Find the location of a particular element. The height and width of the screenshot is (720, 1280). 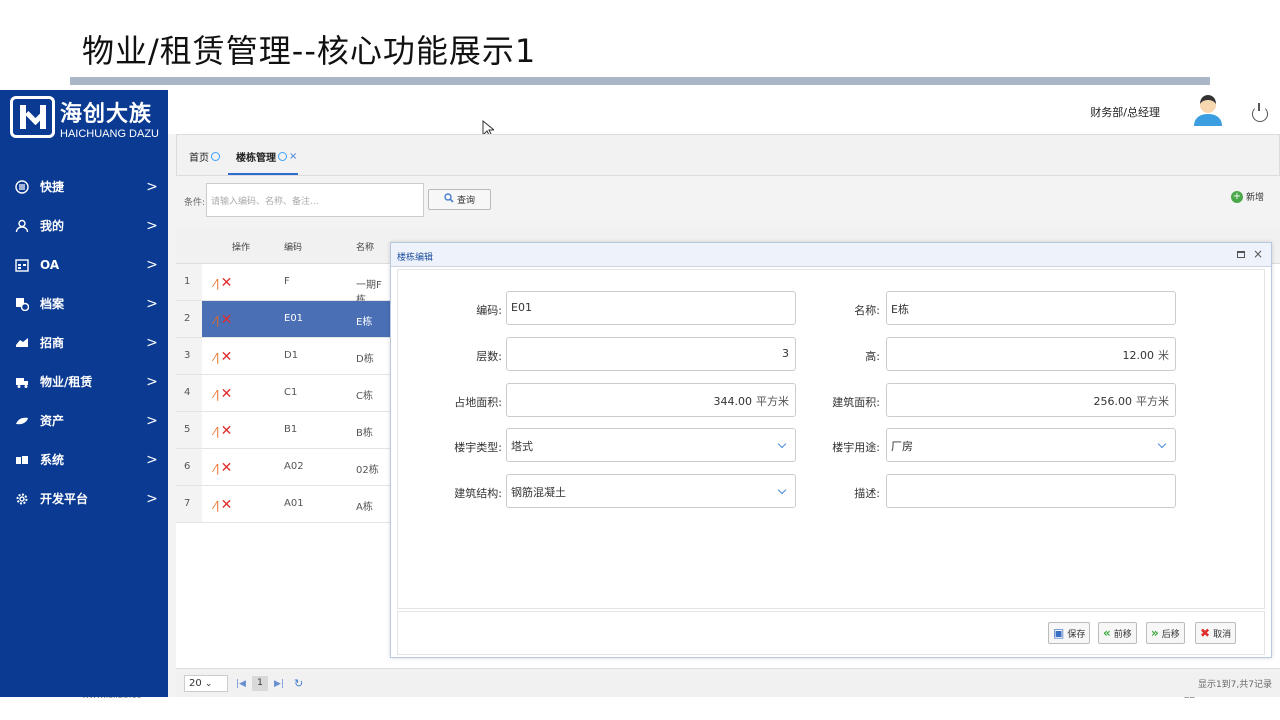

prev-button: « 前移 is located at coordinates (1117, 633).